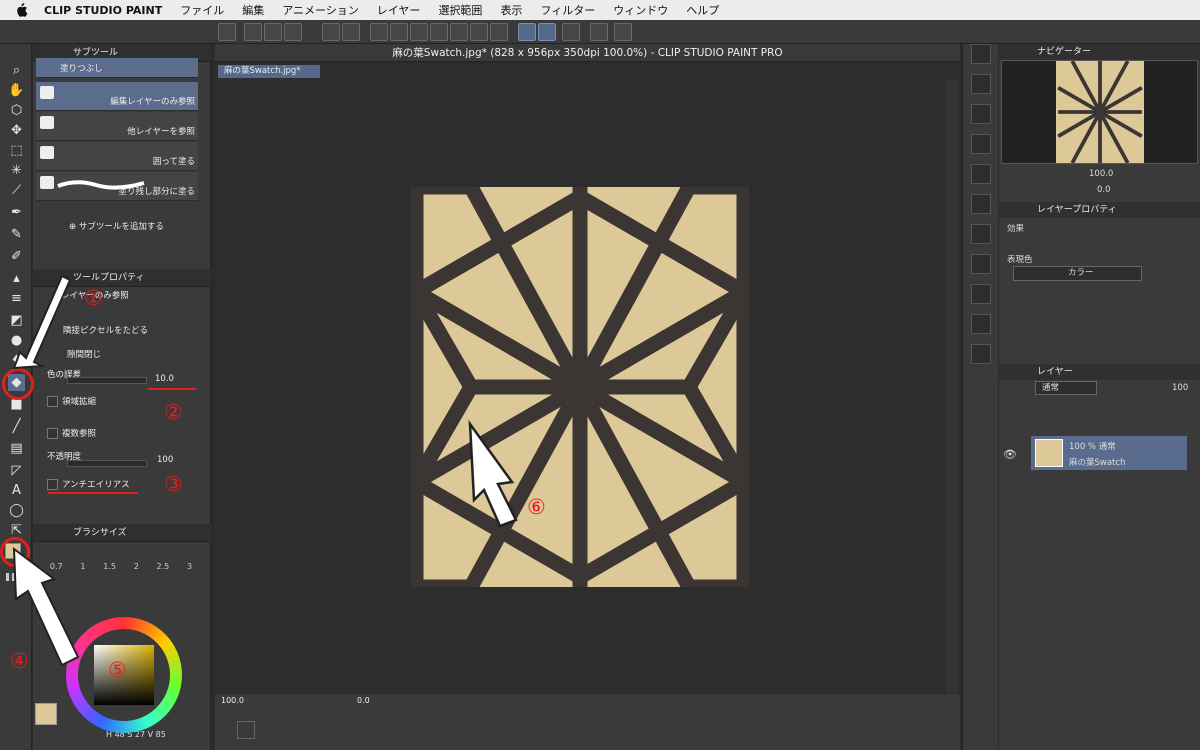 The image size is (1200, 750). What do you see at coordinates (253, 10) in the screenshot?
I see `menu-edit: 編集` at bounding box center [253, 10].